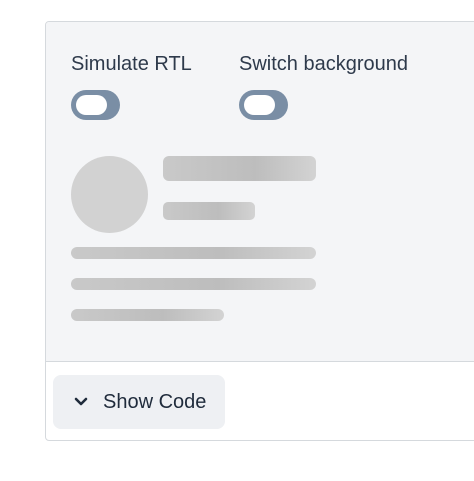  I want to click on chevron-down-icon, so click(81, 402).